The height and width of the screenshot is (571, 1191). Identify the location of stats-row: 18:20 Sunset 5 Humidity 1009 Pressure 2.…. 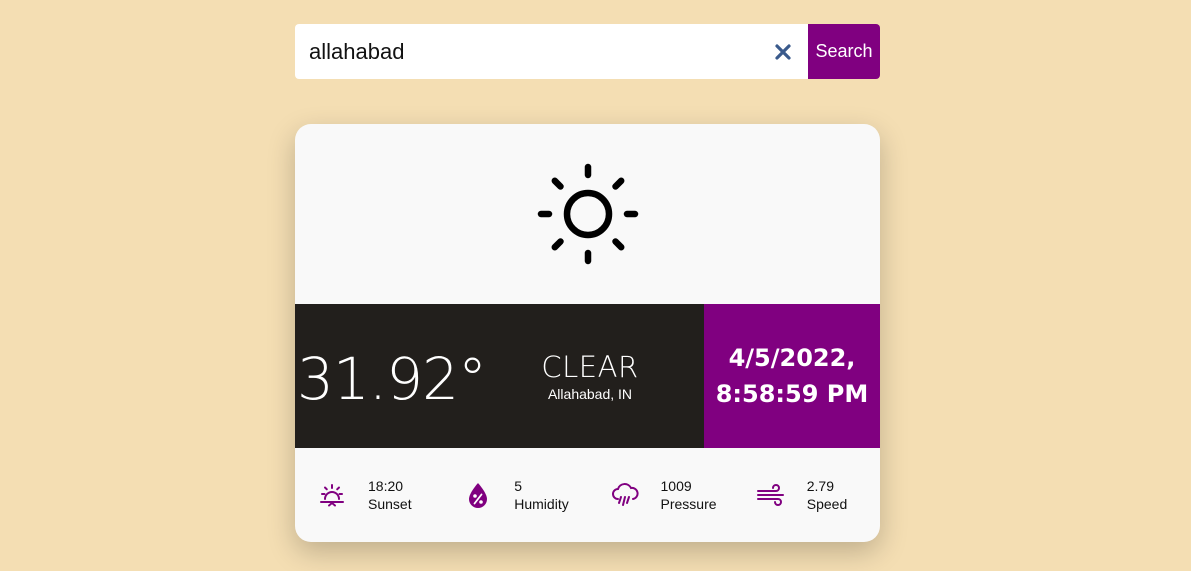
(587, 495).